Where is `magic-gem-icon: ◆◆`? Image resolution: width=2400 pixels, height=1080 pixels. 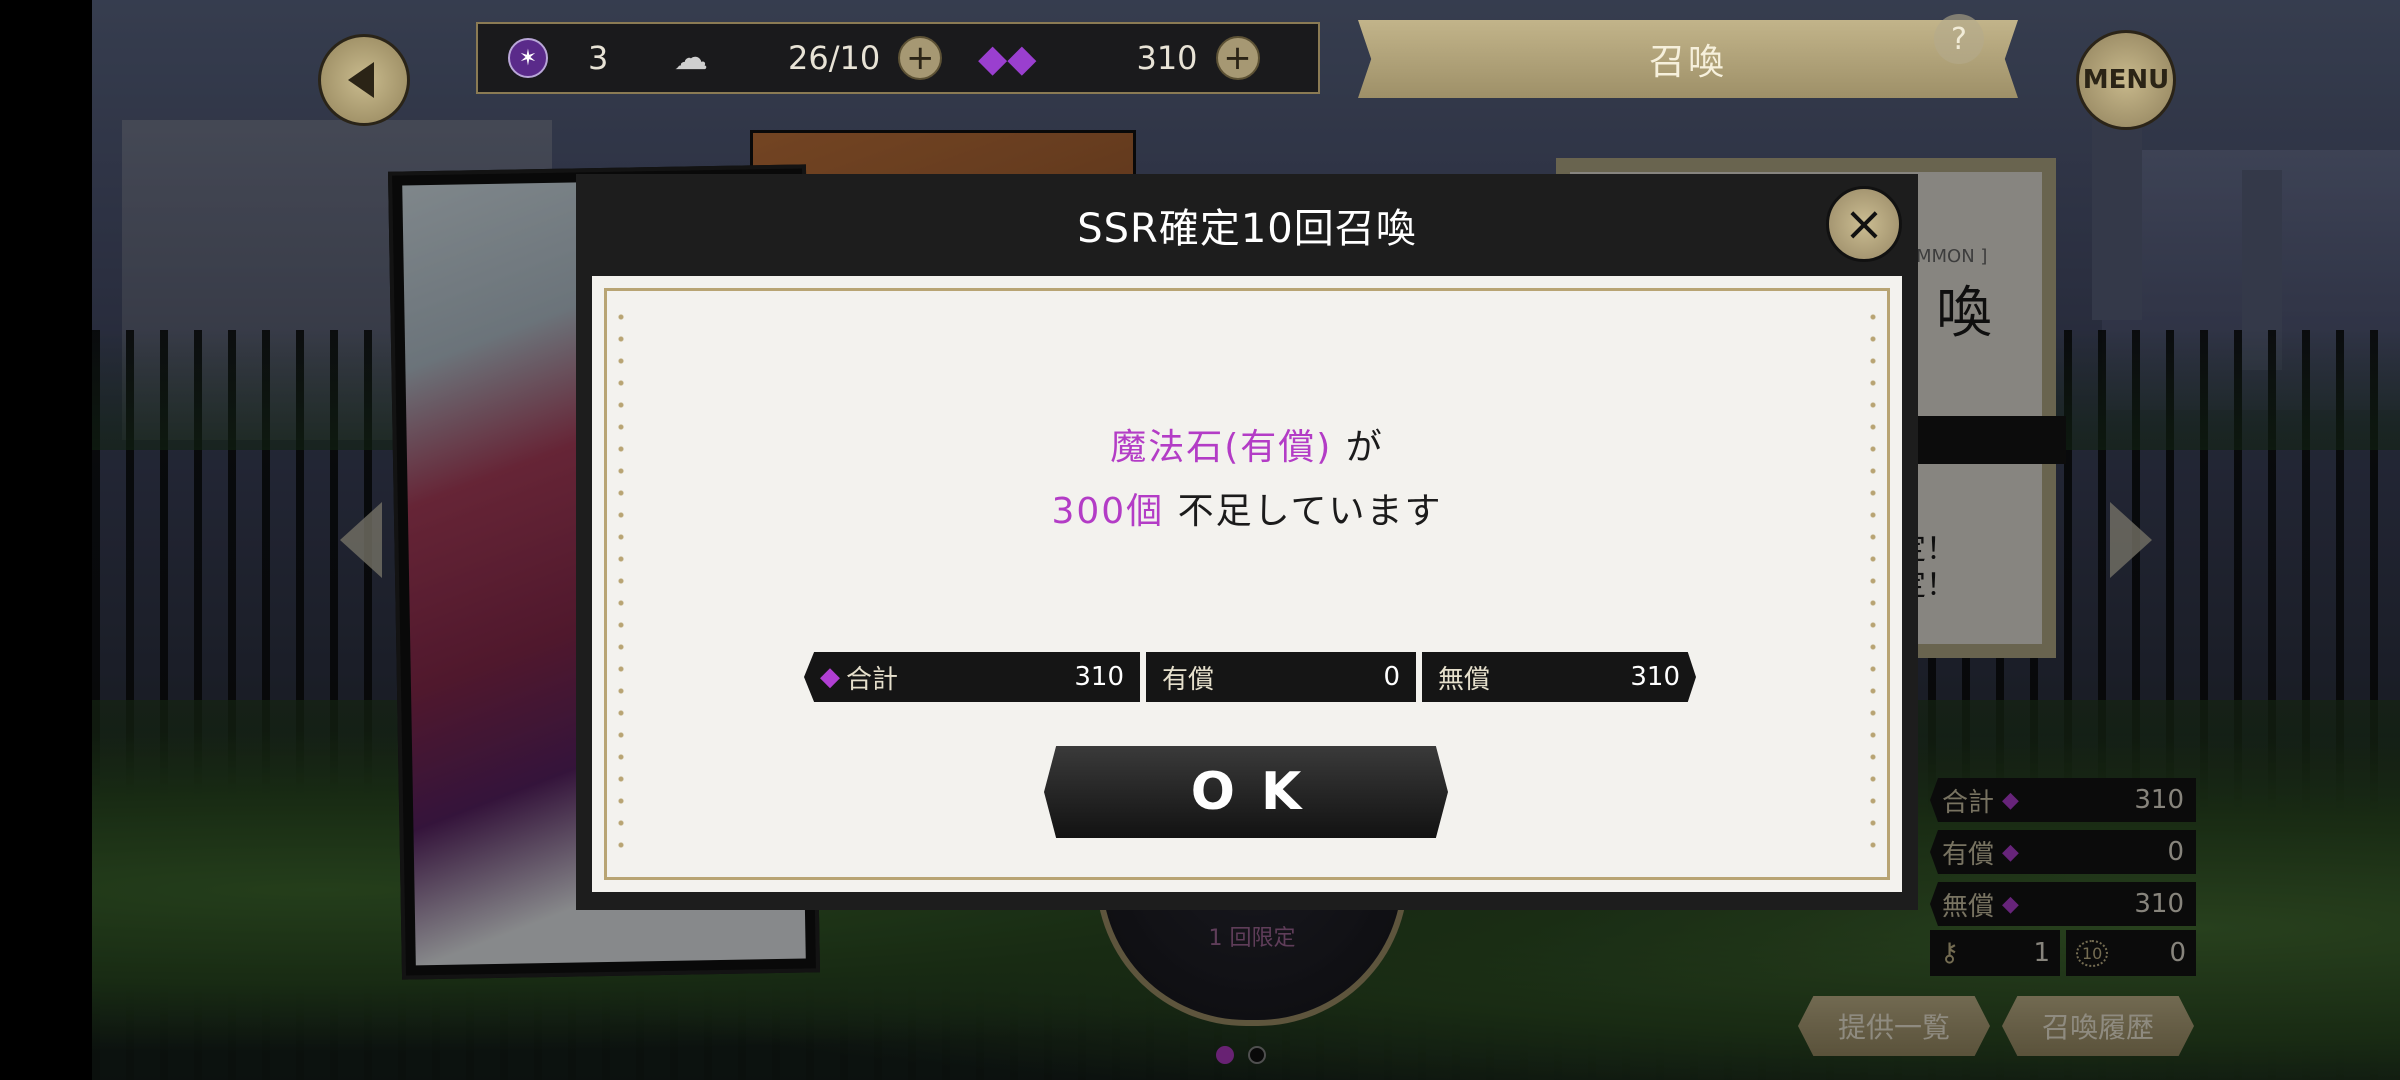
magic-gem-icon: ◆◆ is located at coordinates (1007, 58).